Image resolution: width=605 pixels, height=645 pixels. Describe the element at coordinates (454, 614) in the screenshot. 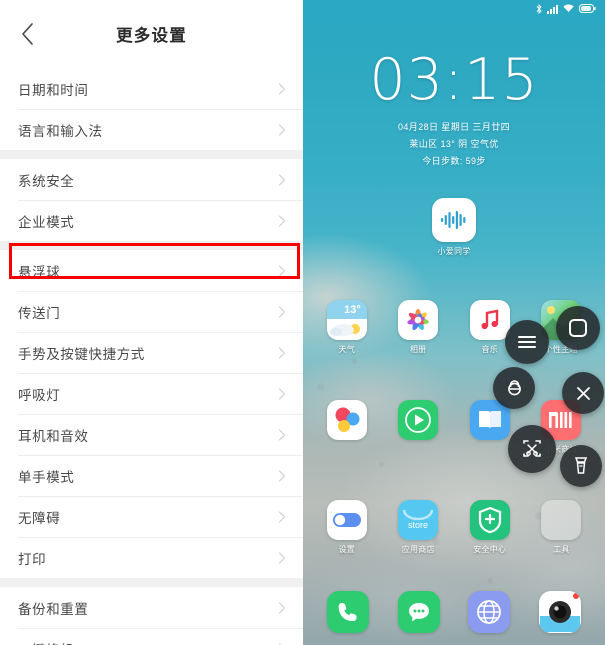

I see `dock-bar` at that location.